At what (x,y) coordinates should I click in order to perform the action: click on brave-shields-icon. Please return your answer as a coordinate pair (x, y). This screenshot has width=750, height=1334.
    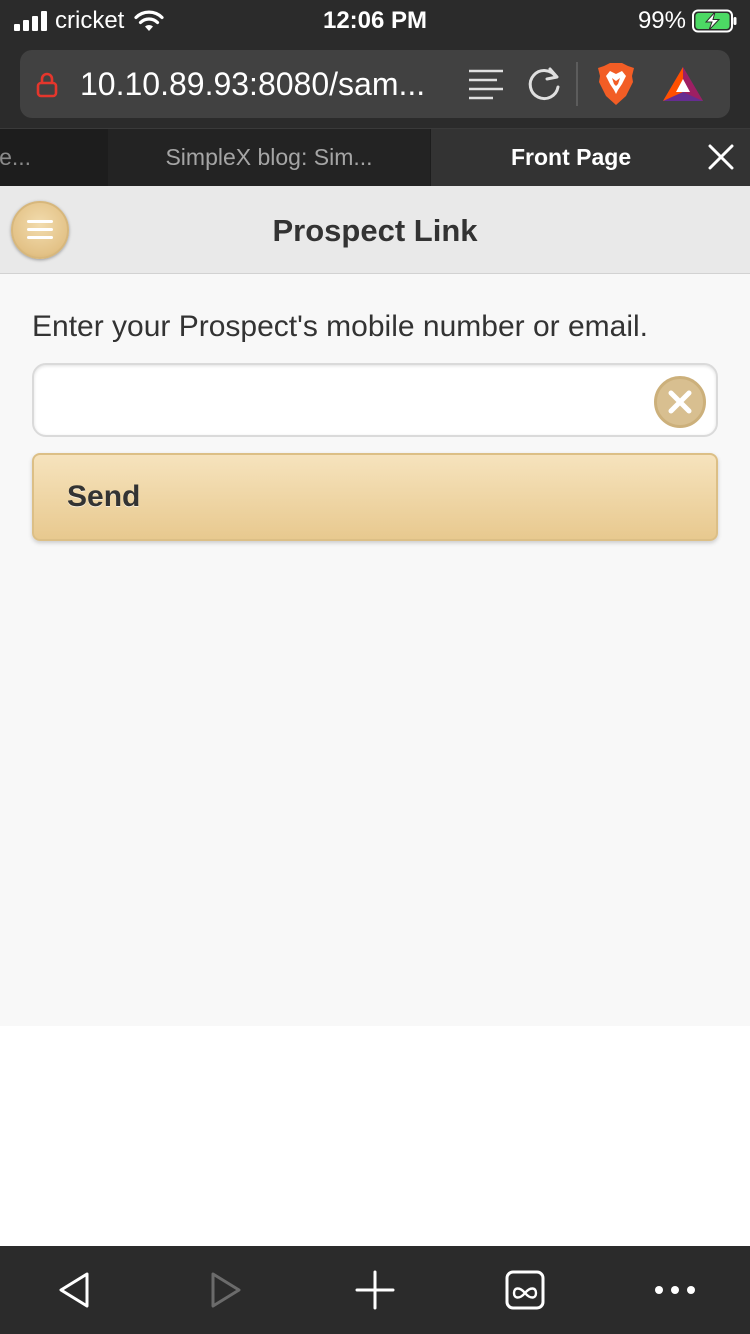
    Looking at the image, I should click on (616, 84).